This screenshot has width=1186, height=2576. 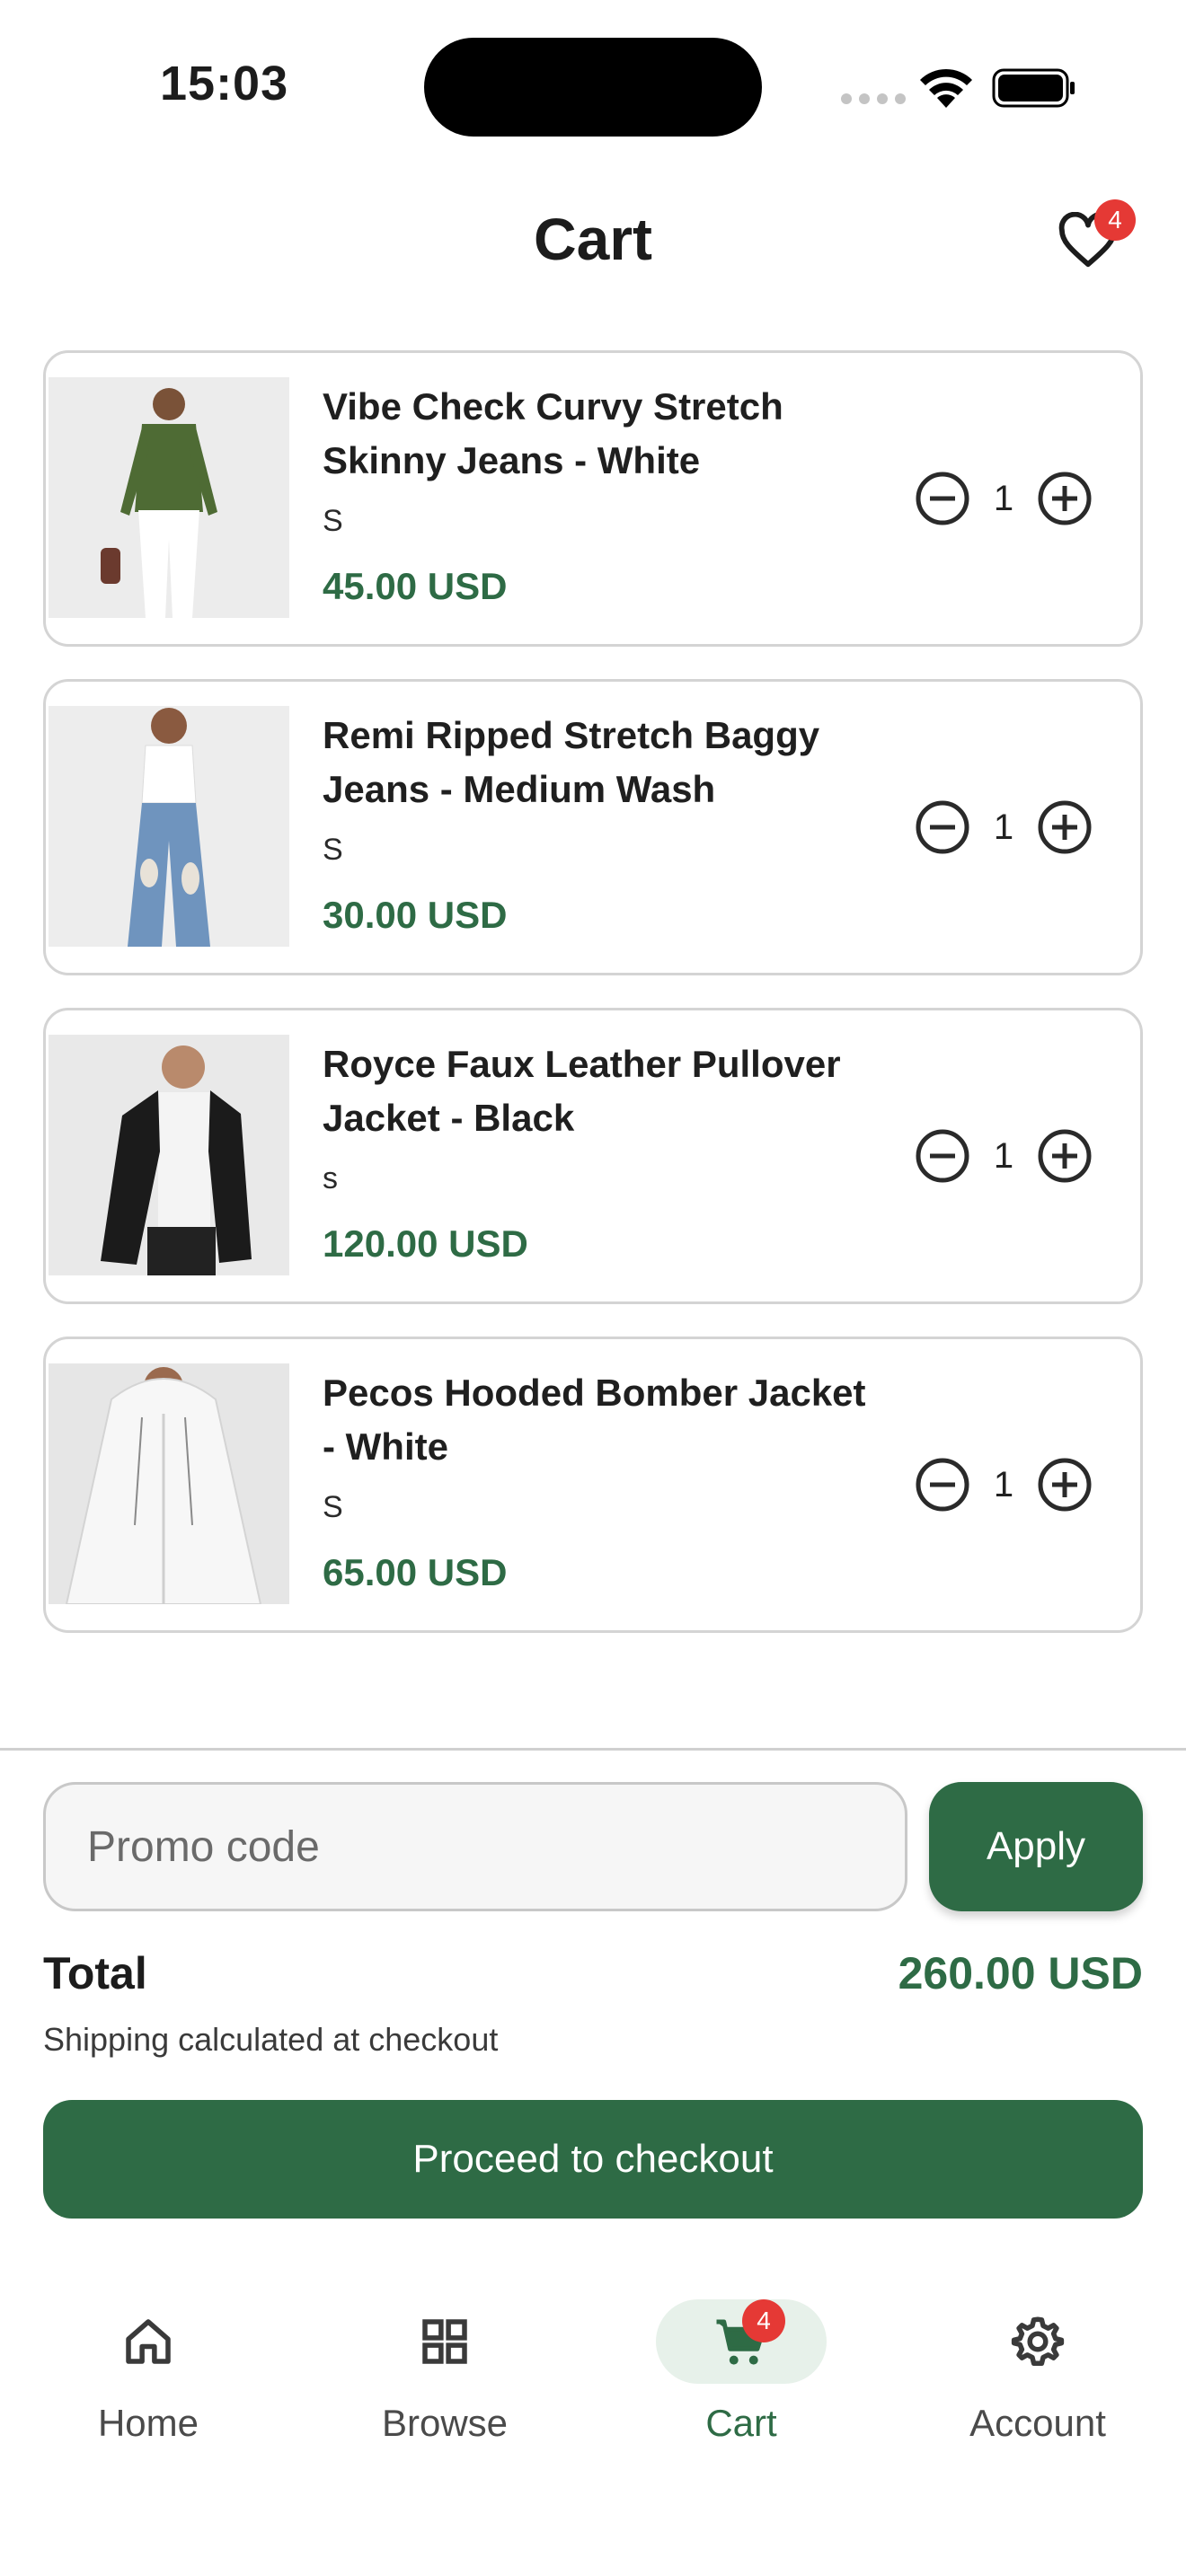 I want to click on wishlist-count-badge: 4, so click(x=1115, y=220).